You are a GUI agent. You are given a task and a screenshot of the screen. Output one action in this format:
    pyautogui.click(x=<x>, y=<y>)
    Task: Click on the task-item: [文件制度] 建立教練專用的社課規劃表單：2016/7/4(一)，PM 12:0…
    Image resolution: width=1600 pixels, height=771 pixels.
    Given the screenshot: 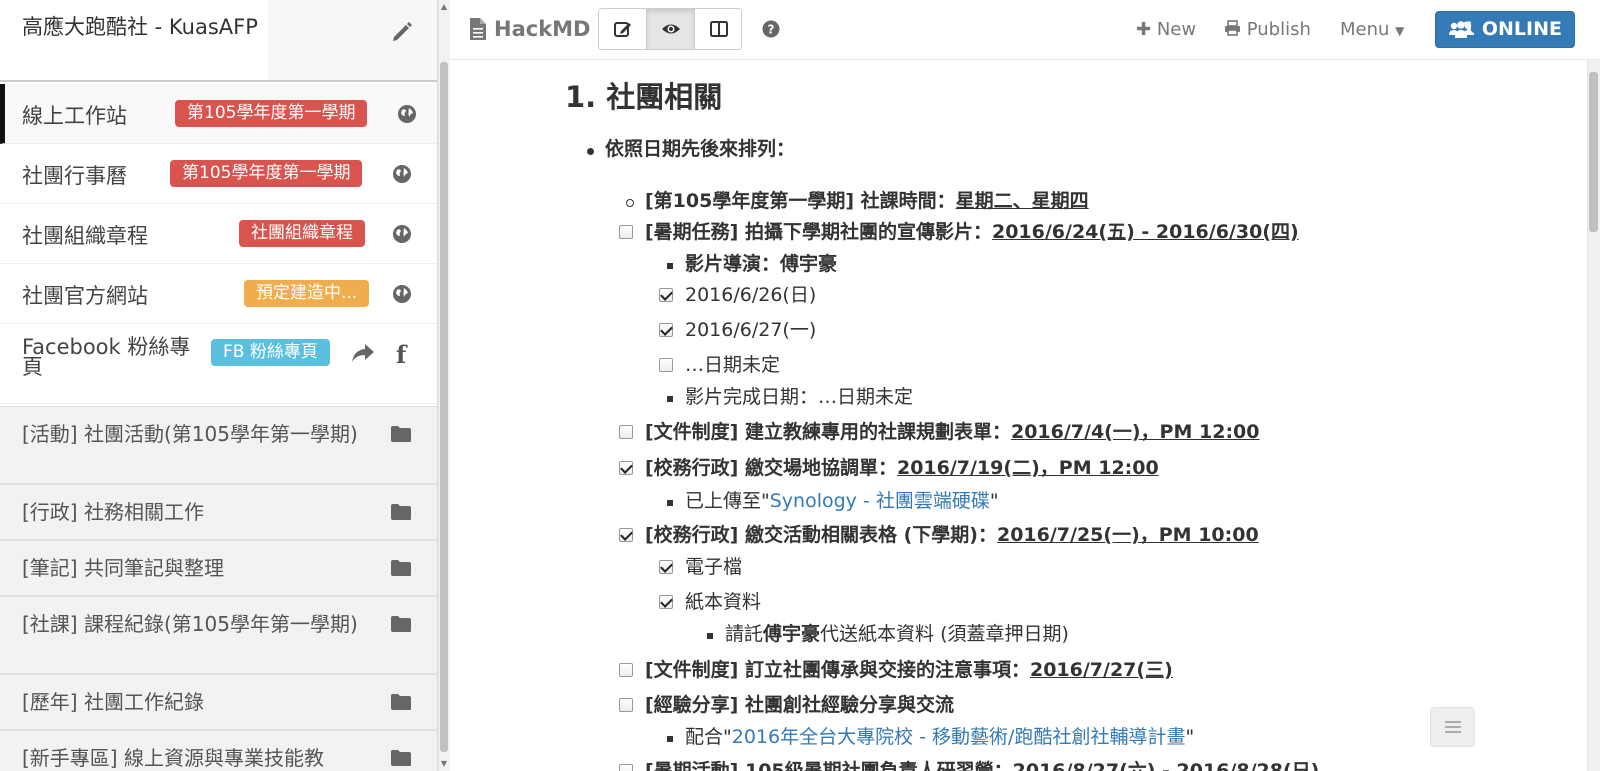 What is the action you would take?
    pyautogui.click(x=952, y=432)
    